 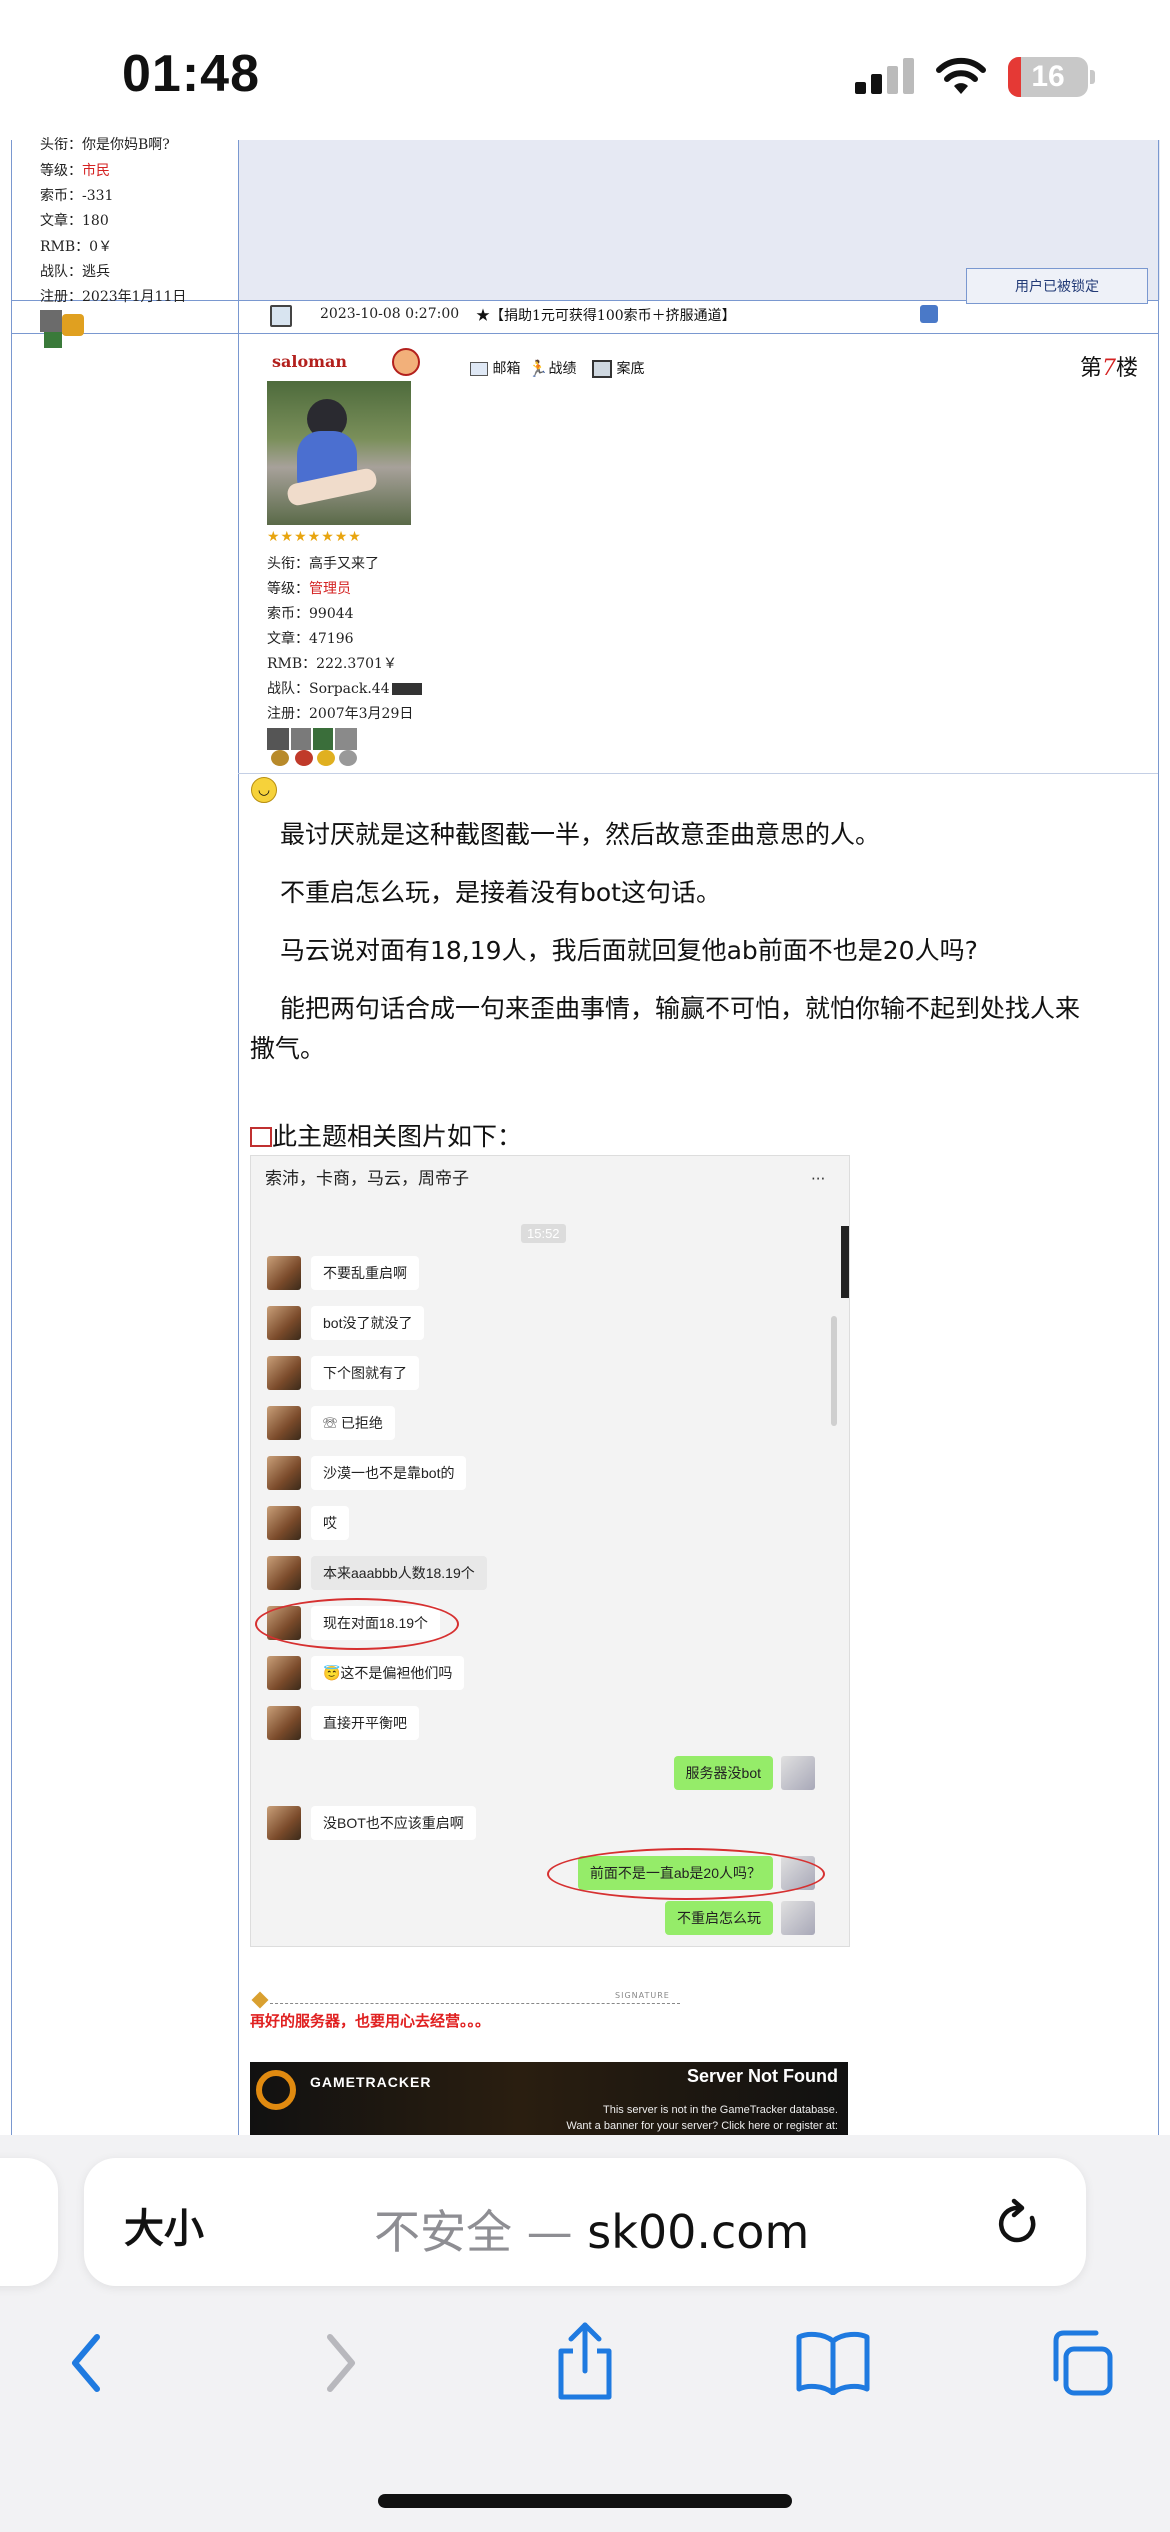 I want to click on tabs-icon, so click(x=1083, y=2363).